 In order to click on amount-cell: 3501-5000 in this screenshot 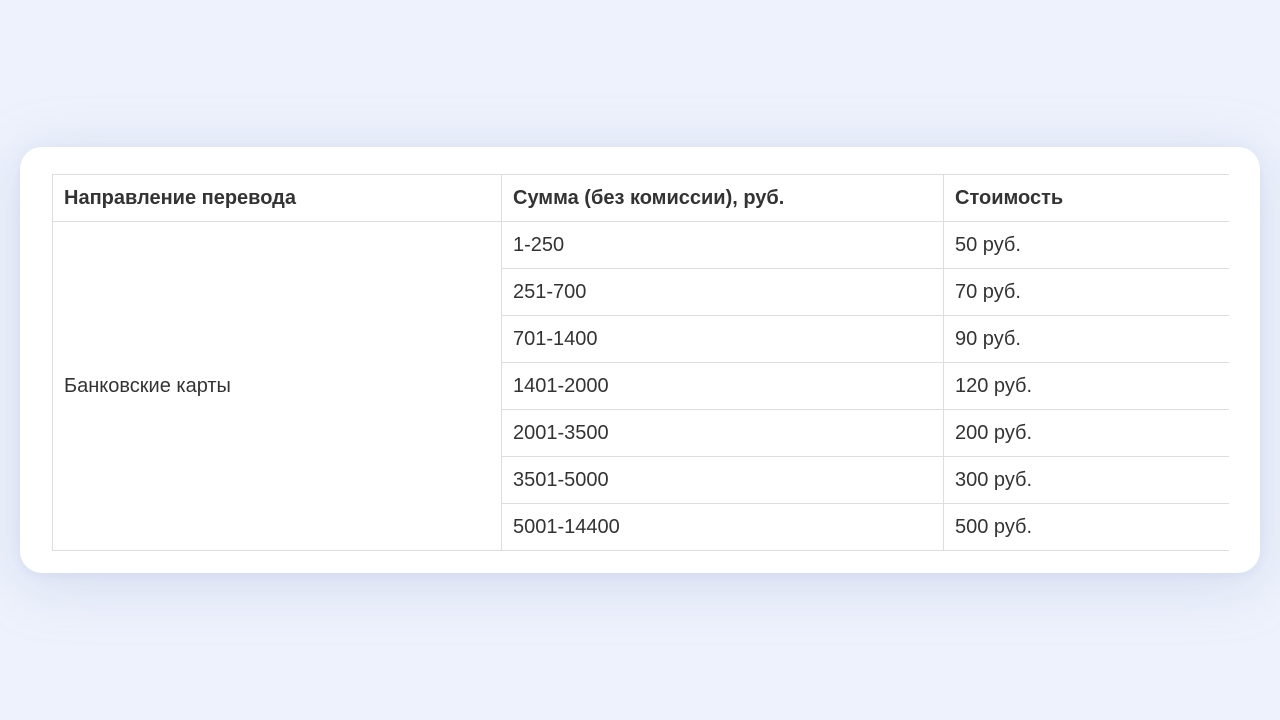, I will do `click(722, 480)`.